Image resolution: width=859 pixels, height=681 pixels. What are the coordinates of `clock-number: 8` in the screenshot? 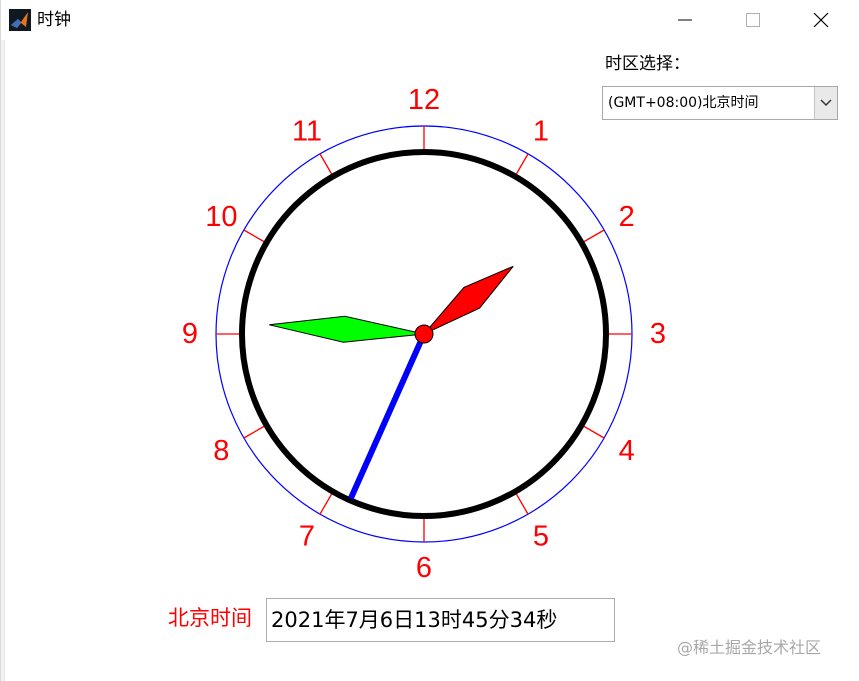 It's located at (221, 451).